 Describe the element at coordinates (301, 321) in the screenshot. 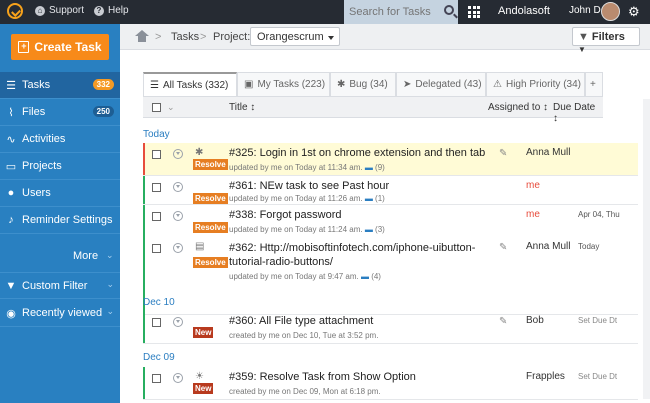

I see `task-title: #360: All File type attachment` at that location.